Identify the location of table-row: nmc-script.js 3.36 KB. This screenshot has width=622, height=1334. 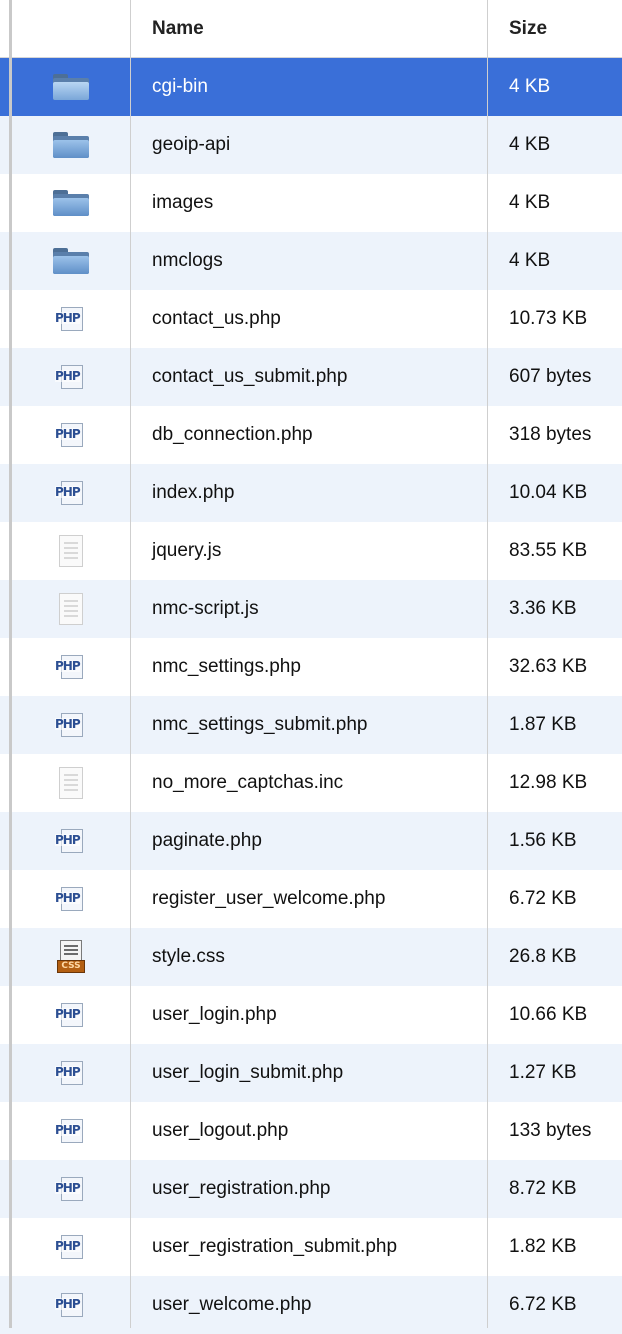
(311, 609).